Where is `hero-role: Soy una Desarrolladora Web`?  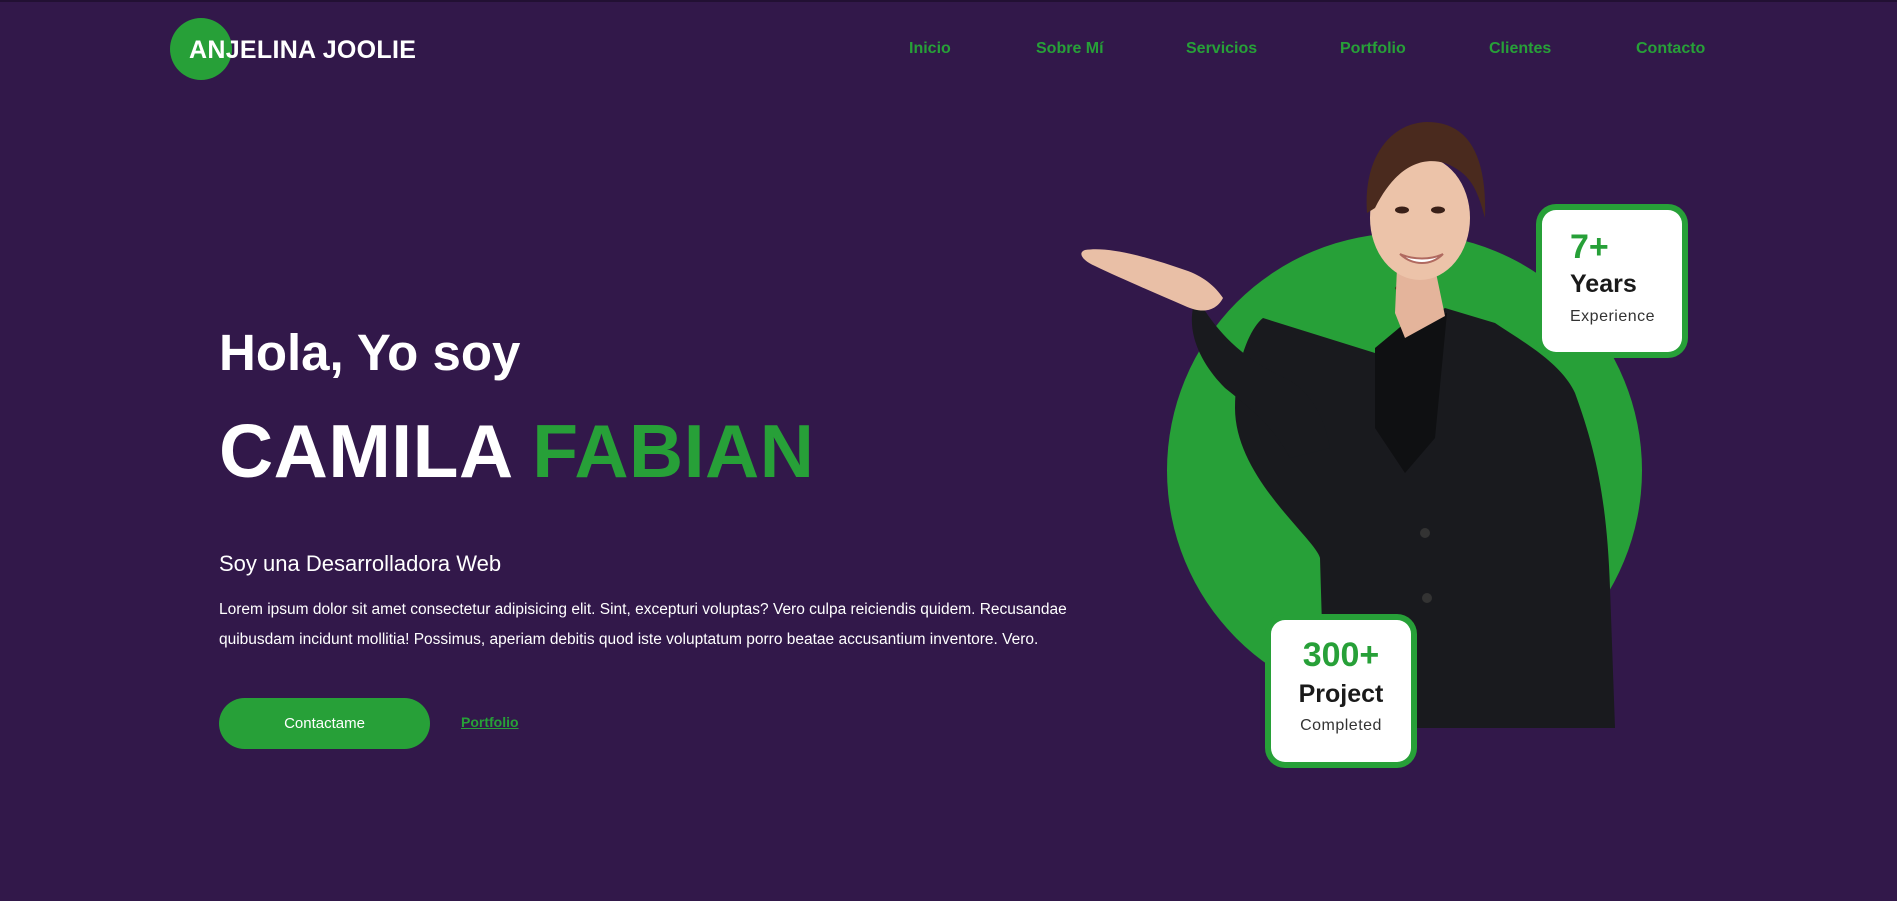
hero-role: Soy una Desarrolladora Web is located at coordinates (360, 563).